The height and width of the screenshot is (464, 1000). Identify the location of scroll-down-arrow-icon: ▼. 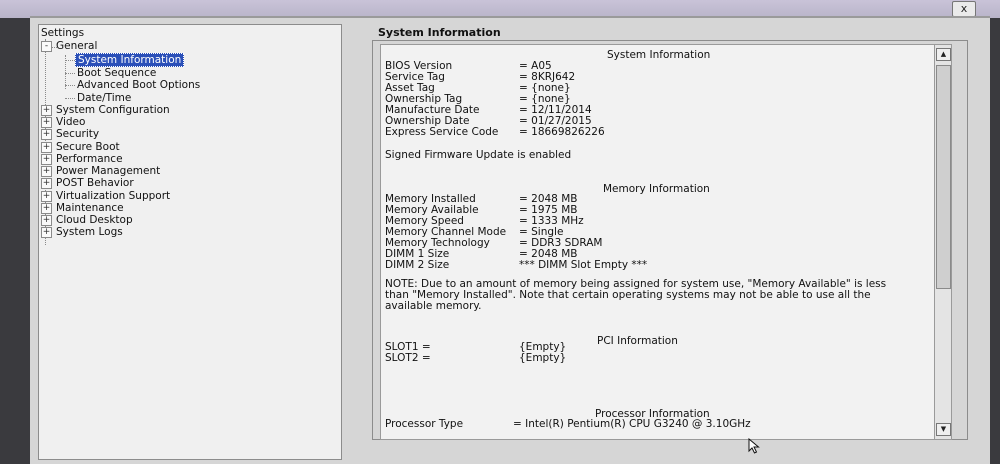
(943, 429).